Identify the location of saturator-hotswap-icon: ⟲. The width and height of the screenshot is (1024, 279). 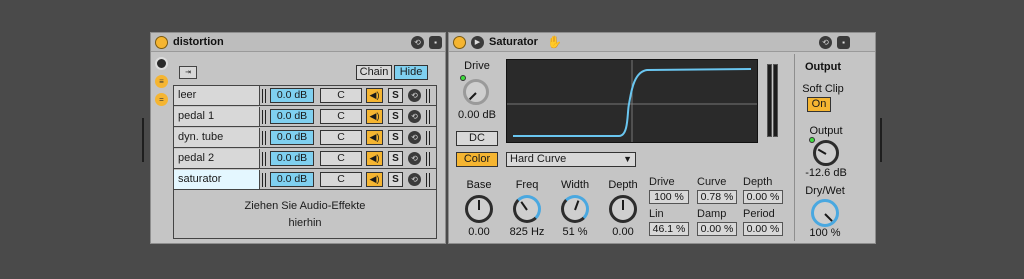
(825, 42).